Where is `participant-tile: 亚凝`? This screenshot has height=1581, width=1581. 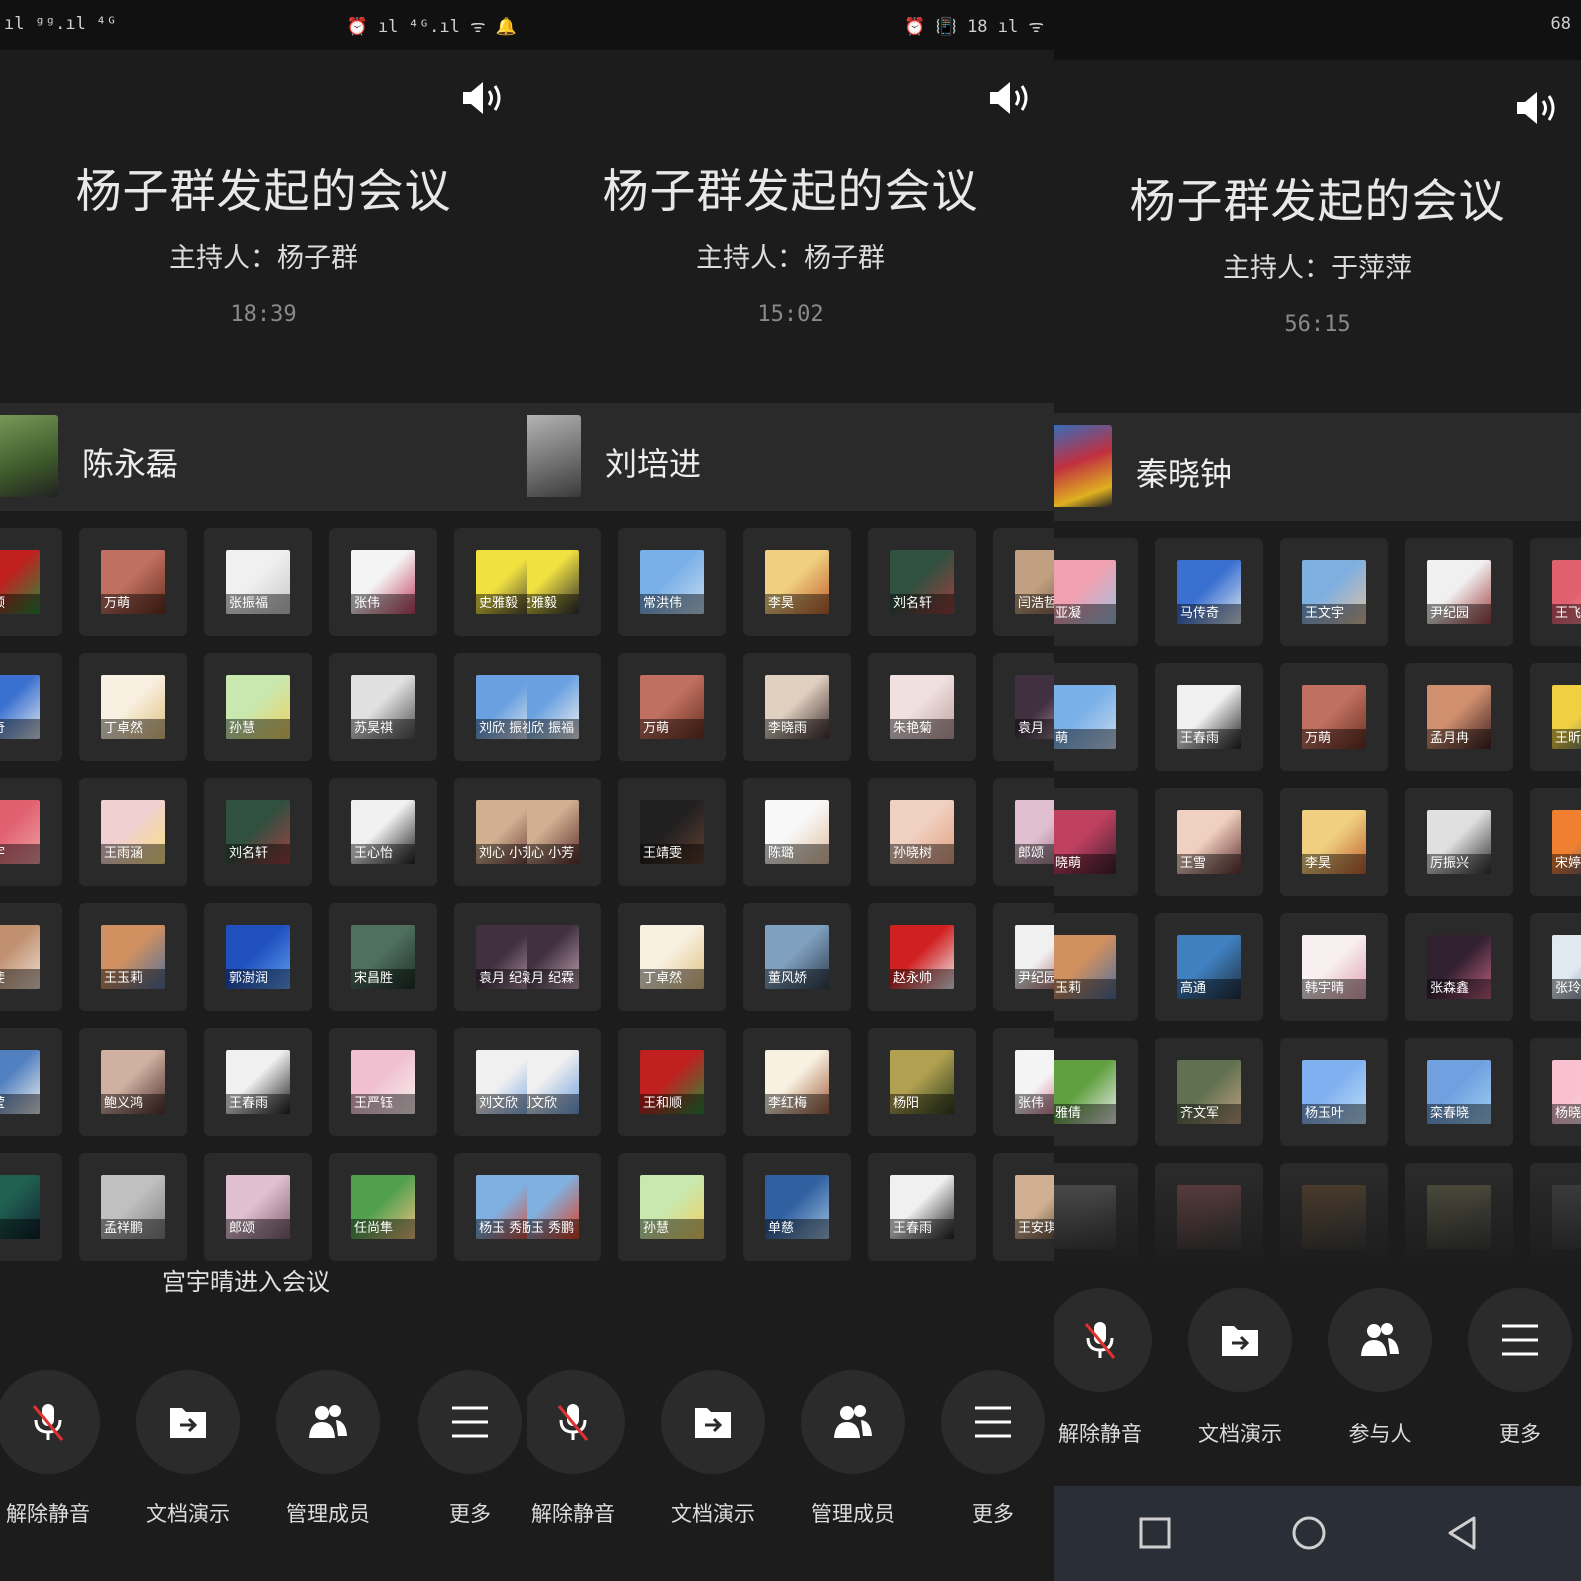 participant-tile: 亚凝 is located at coordinates (1096, 592).